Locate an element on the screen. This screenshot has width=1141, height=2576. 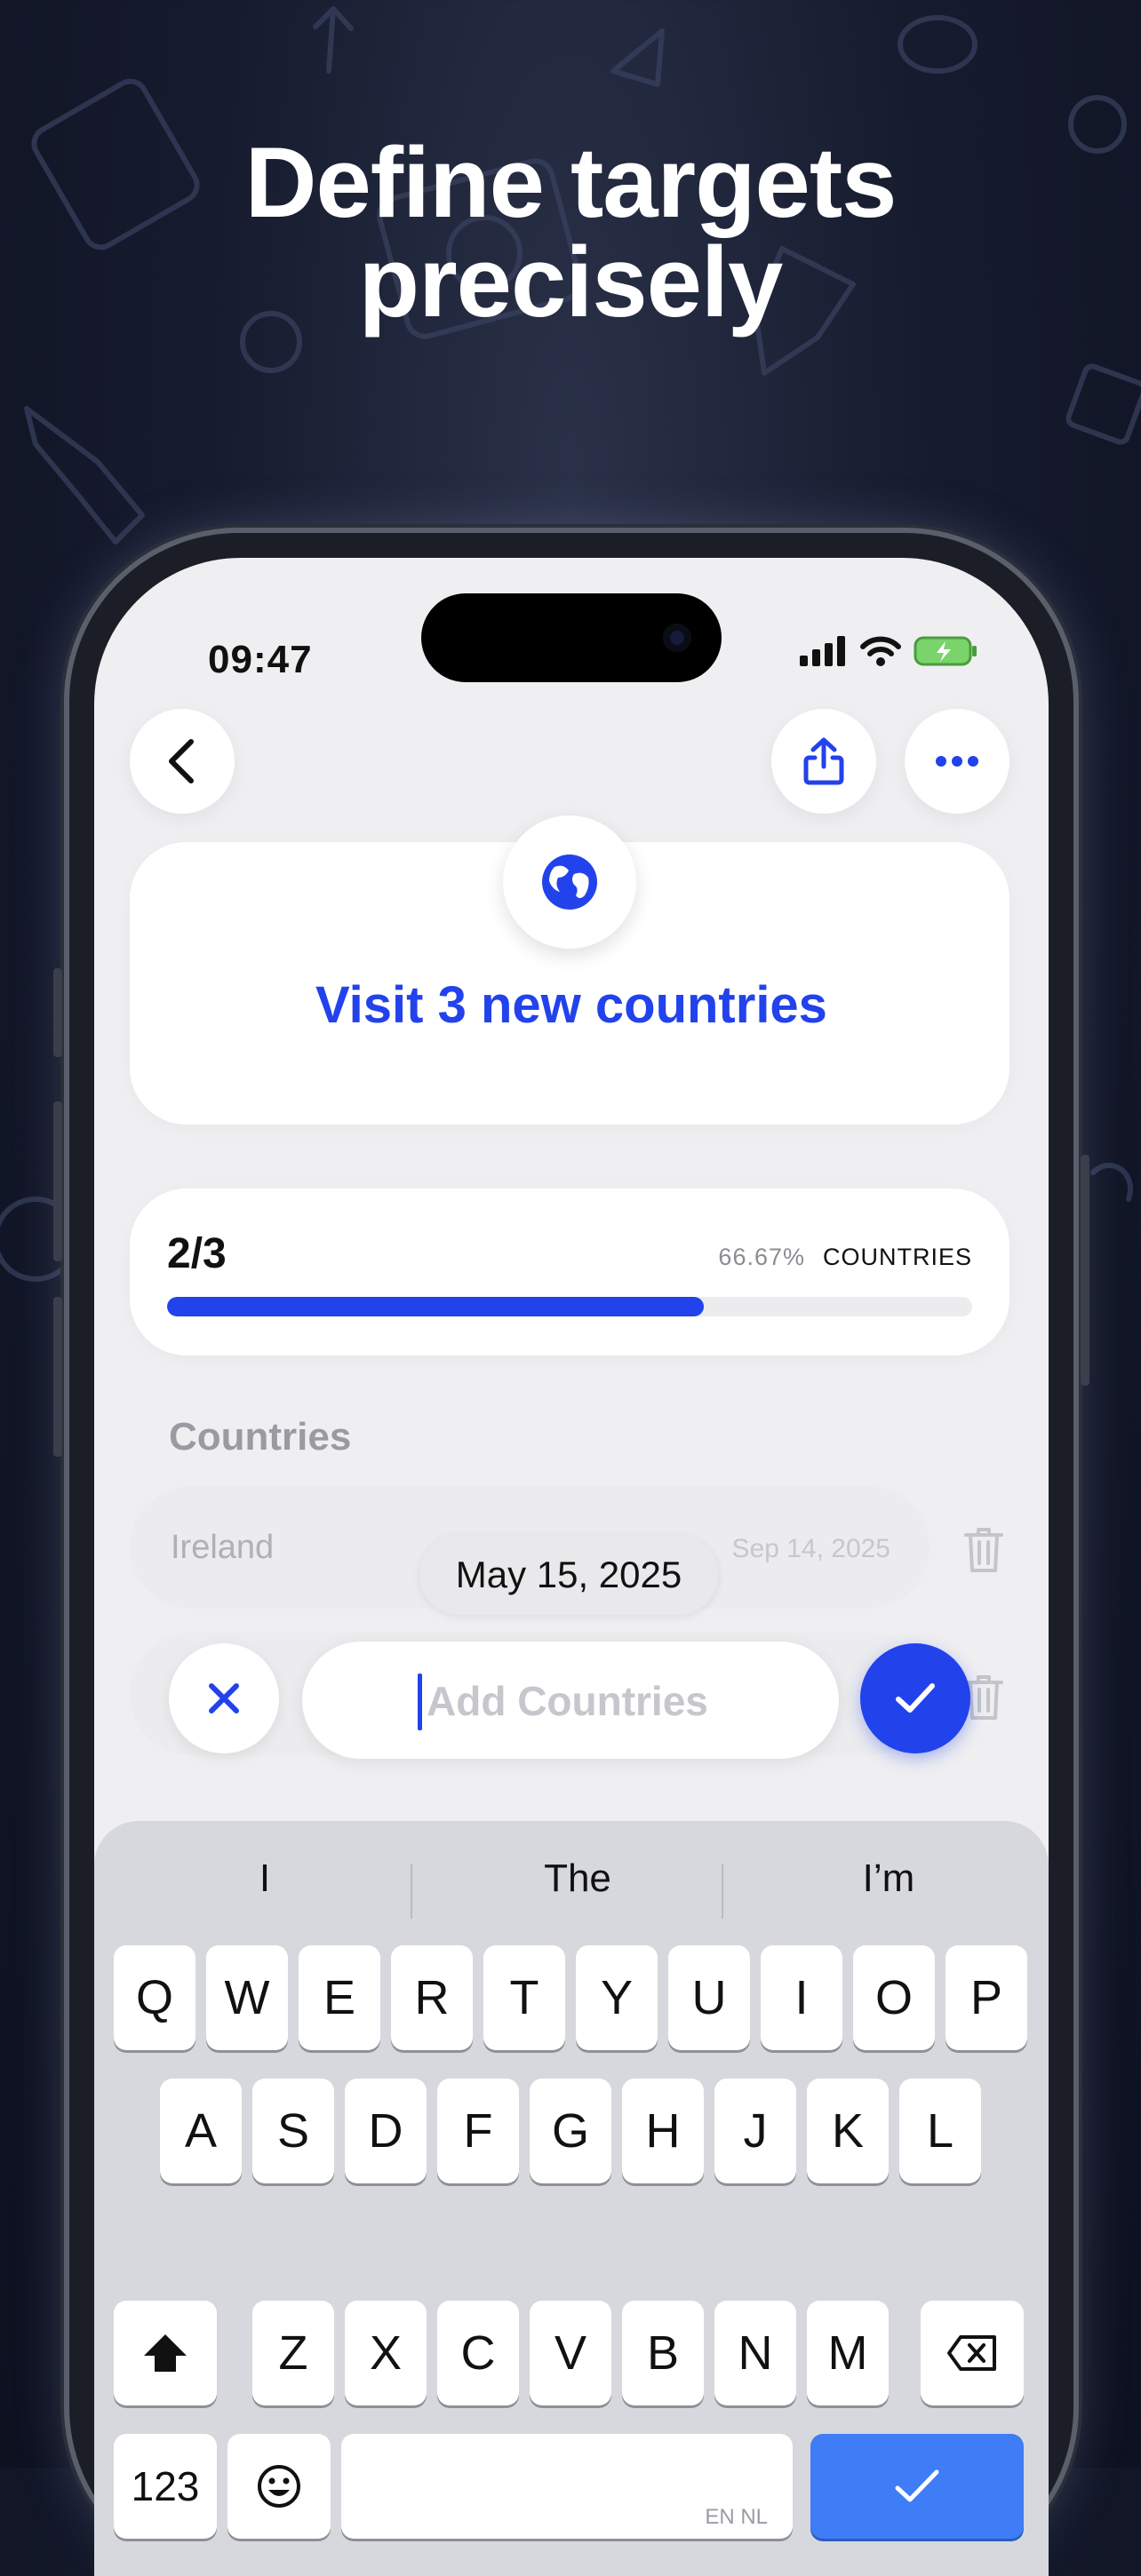
back-button is located at coordinates (182, 761).